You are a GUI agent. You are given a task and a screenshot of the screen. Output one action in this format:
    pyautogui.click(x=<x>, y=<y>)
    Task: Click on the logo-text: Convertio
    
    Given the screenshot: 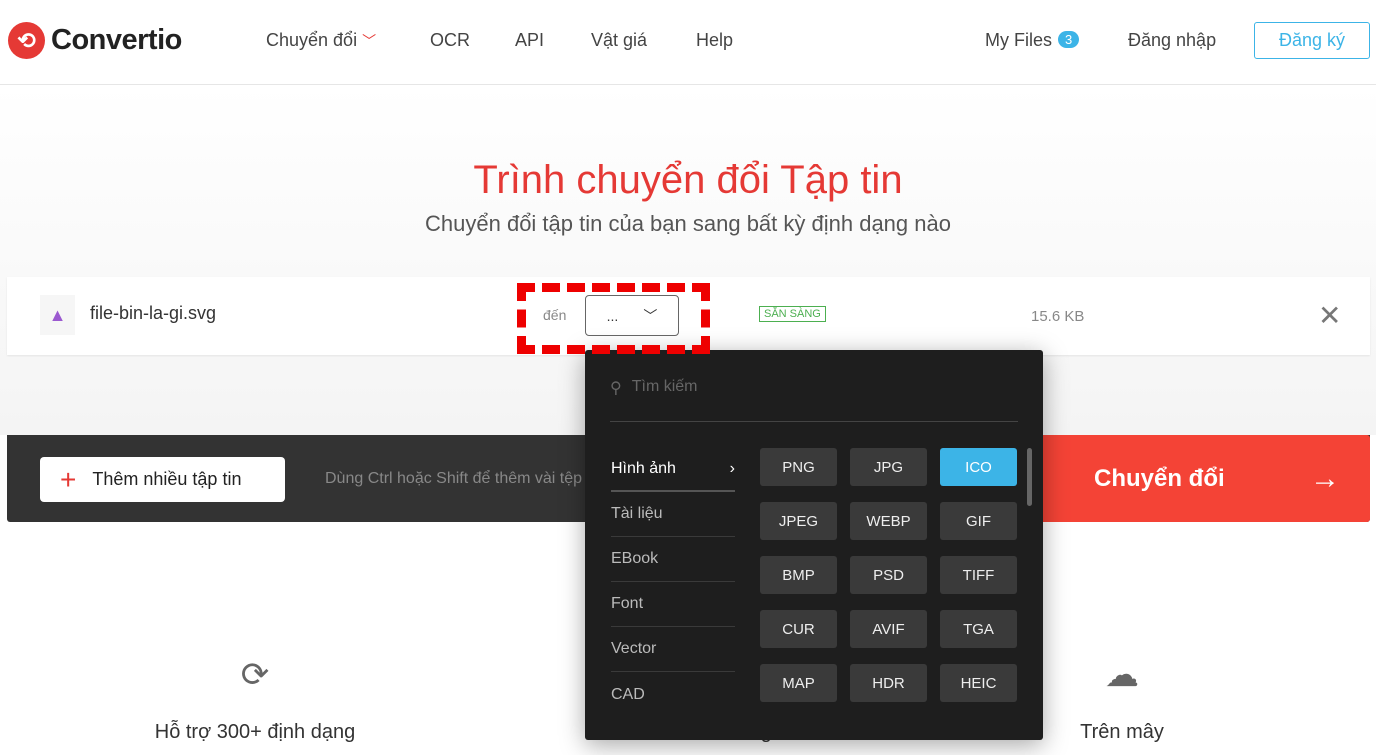 What is the action you would take?
    pyautogui.click(x=116, y=40)
    